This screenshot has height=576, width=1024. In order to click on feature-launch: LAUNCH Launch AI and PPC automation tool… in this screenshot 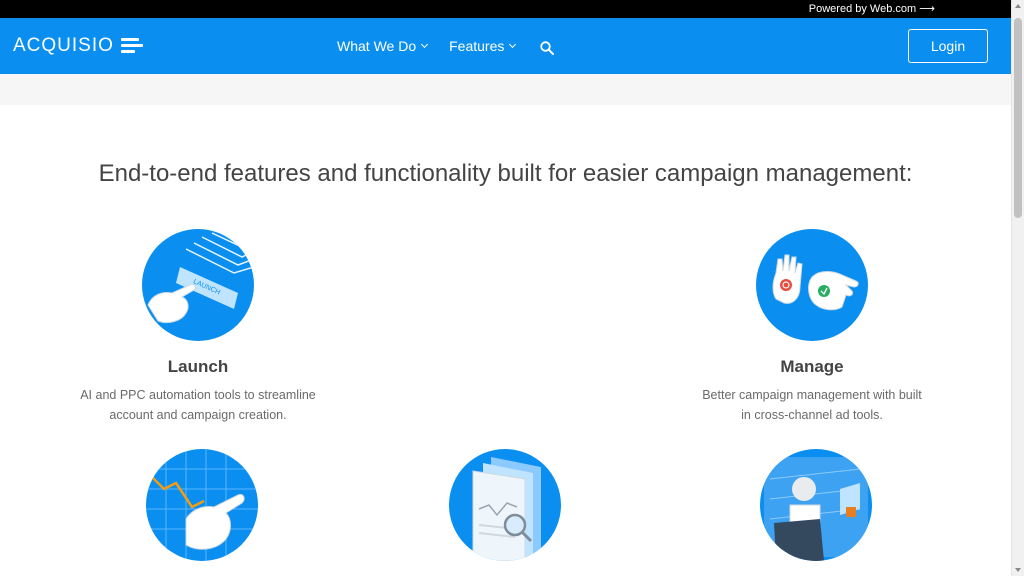, I will do `click(198, 327)`.